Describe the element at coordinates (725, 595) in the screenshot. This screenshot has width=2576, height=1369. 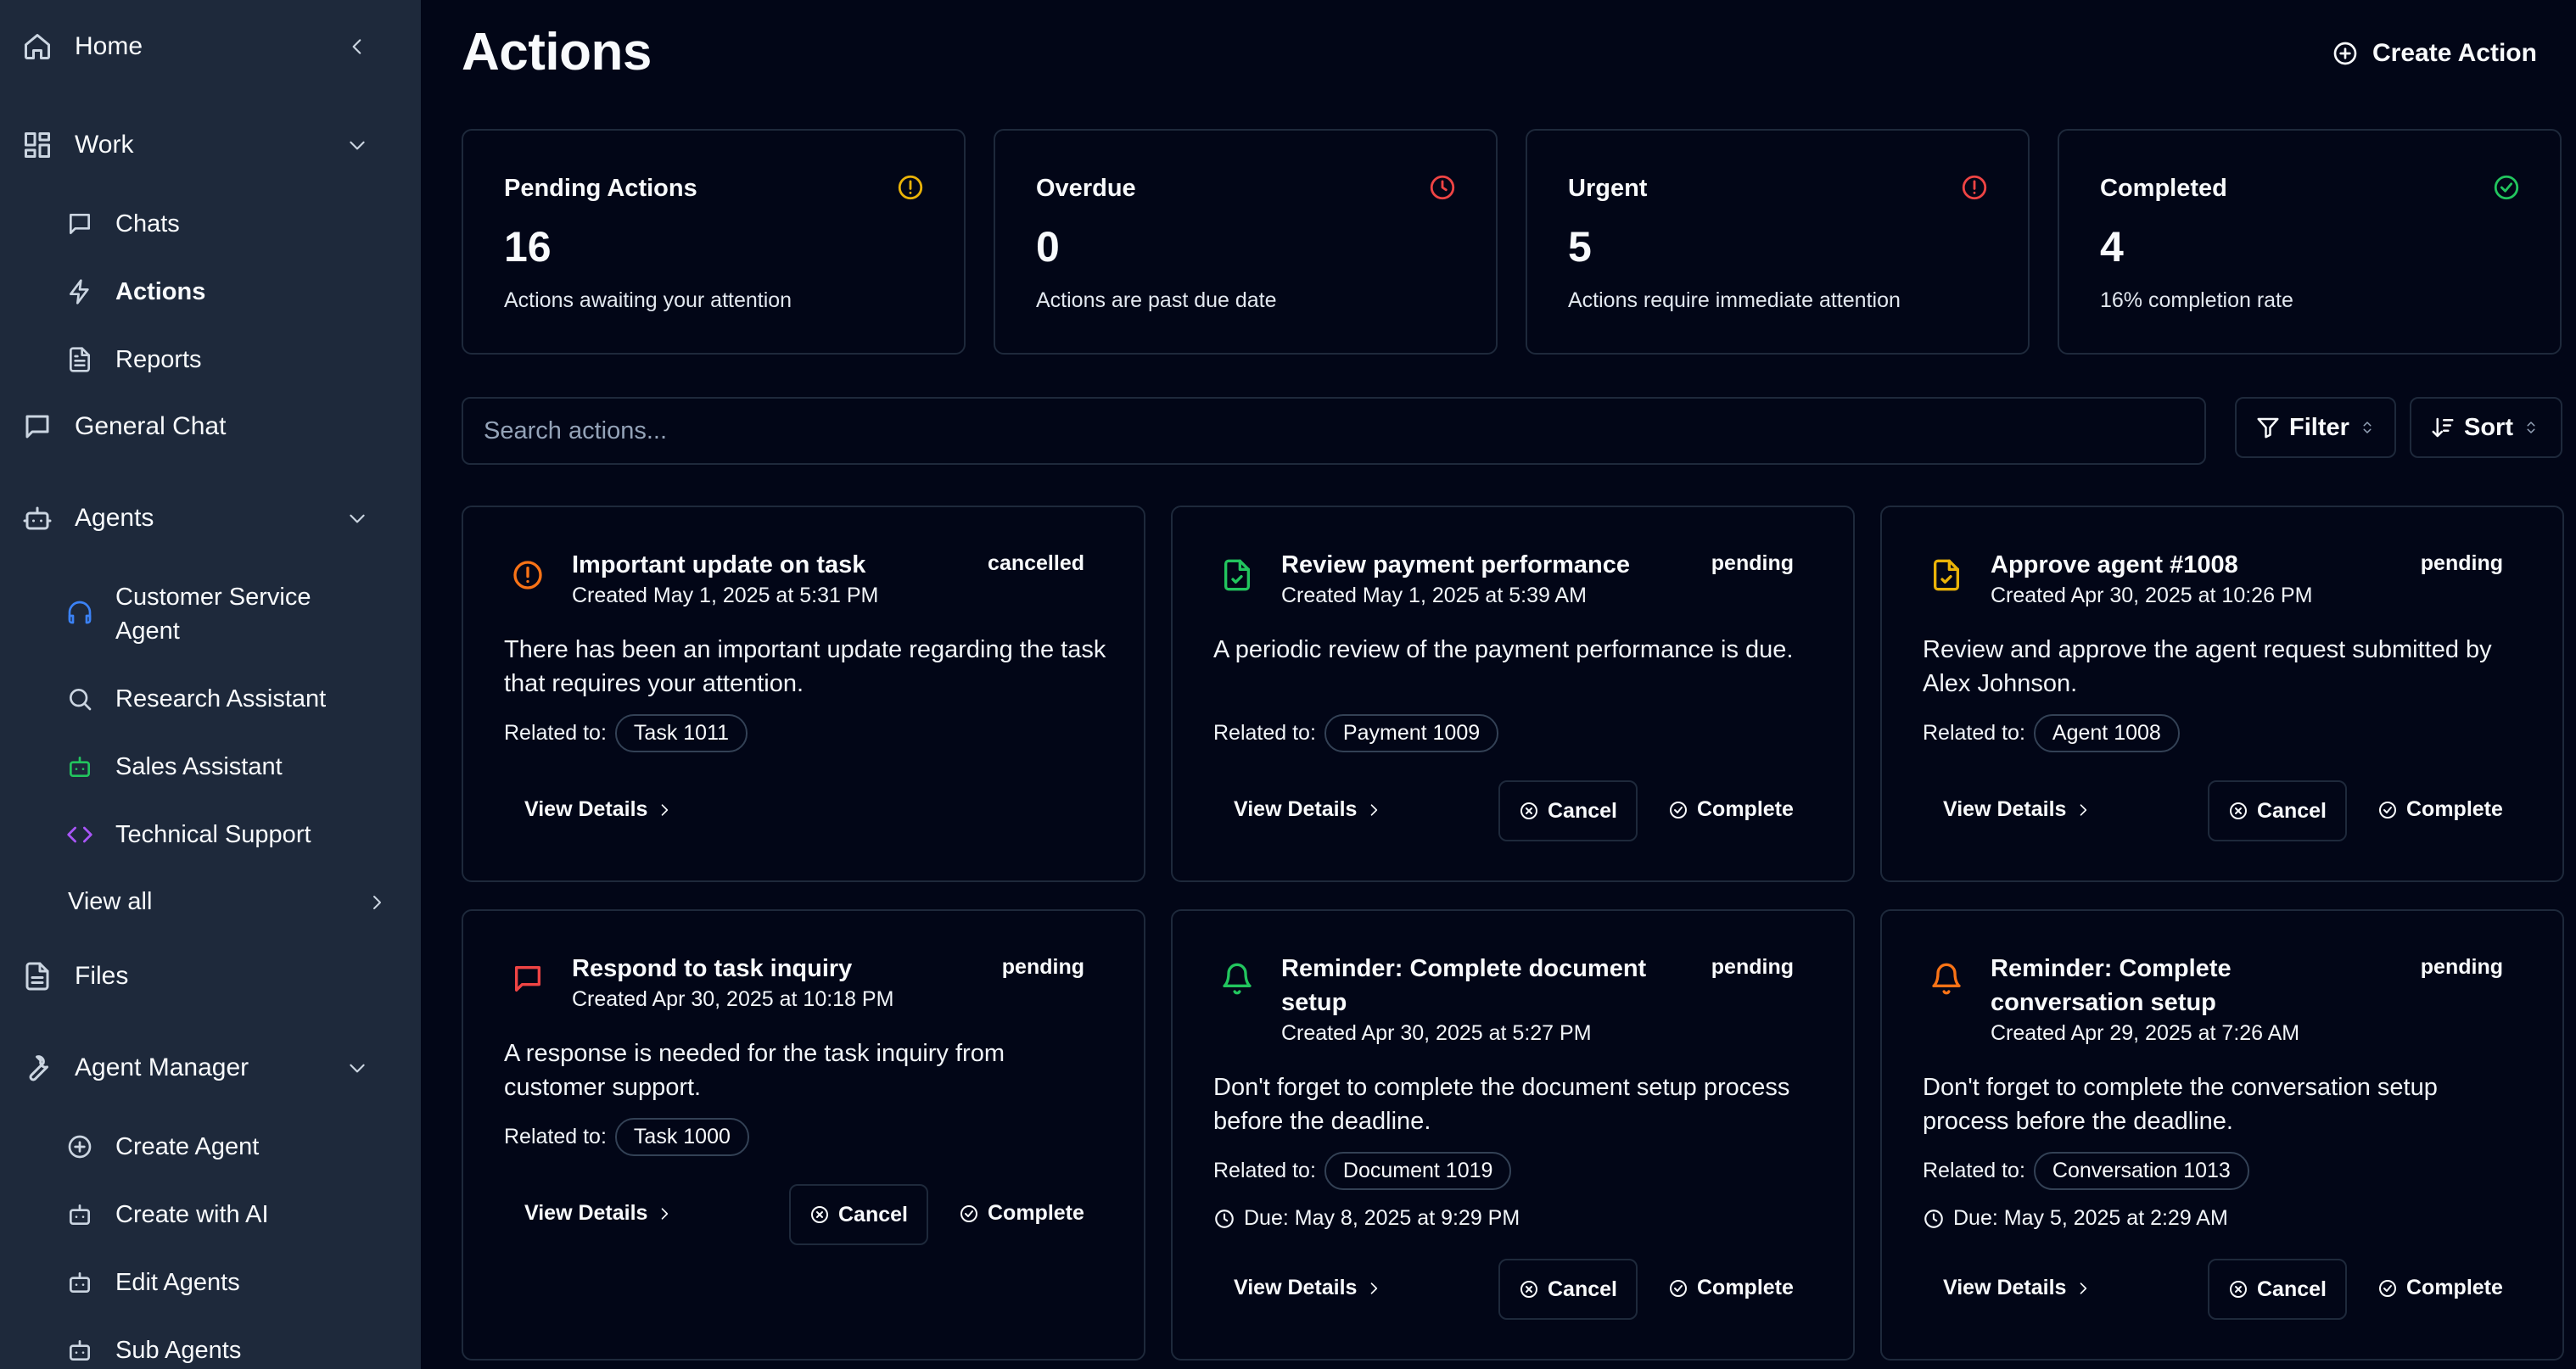
I see `action-created: Created May 1, 2025 at 5:31 PM` at that location.